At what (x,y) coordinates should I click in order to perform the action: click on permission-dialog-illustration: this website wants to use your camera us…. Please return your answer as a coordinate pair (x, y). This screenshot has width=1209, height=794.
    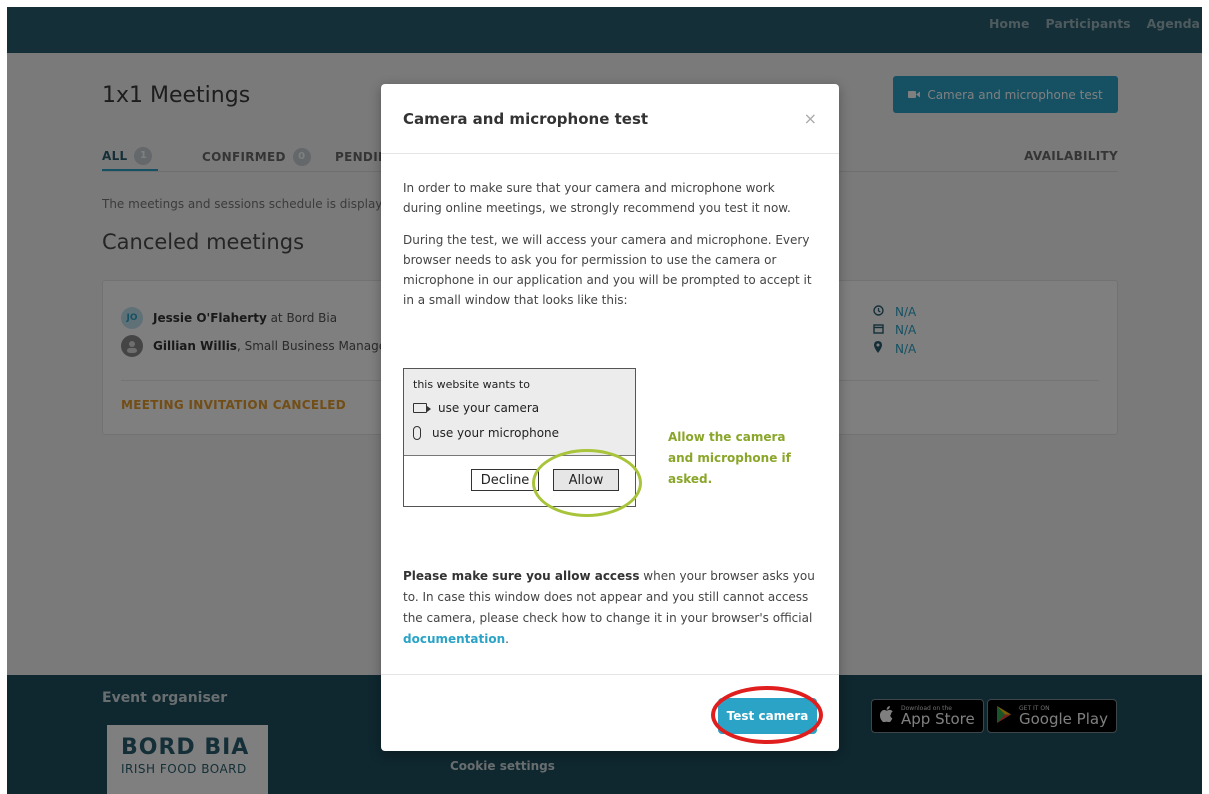
    Looking at the image, I should click on (522, 442).